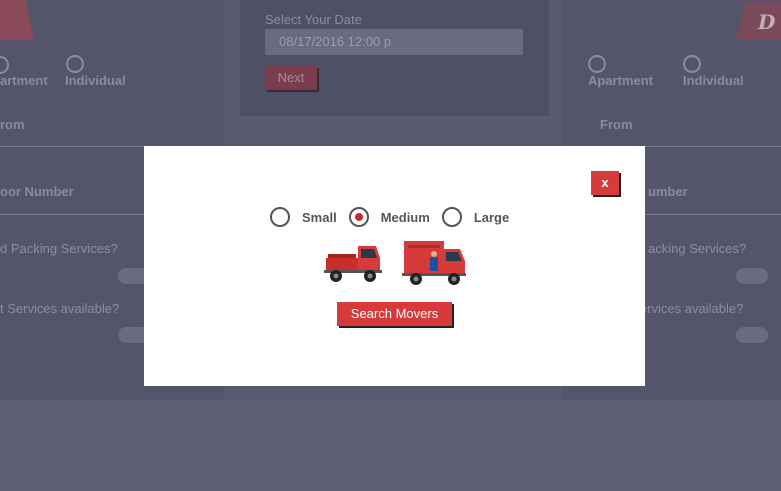  What do you see at coordinates (597, 64) in the screenshot?
I see `radio-apartment-right` at bounding box center [597, 64].